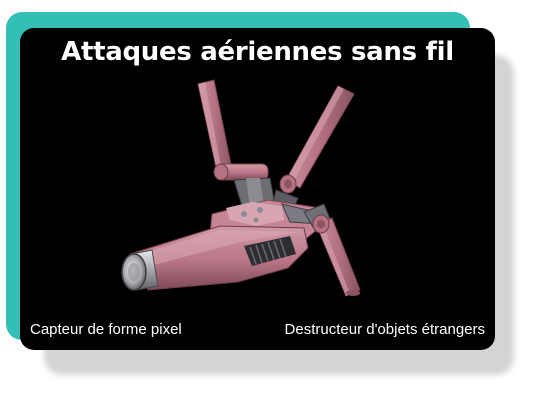 Image resolution: width=542 pixels, height=401 pixels. Describe the element at coordinates (384, 329) in the screenshot. I see `right-caption: Destructeur d'objets étrangers` at that location.